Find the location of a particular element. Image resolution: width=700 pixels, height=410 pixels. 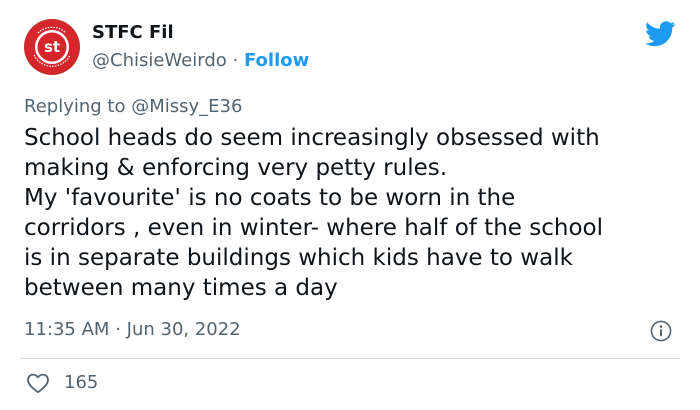

replying-prefix: Replying to is located at coordinates (75, 106).